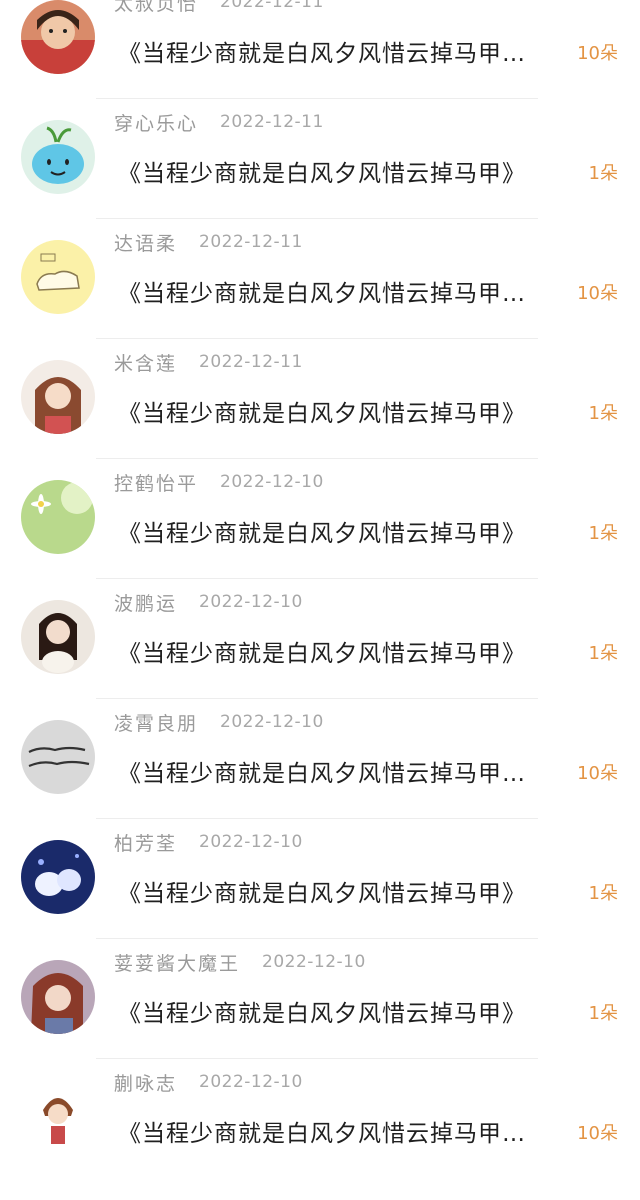 The image size is (640, 1200). I want to click on user-name: 柏芳荃, so click(146, 843).